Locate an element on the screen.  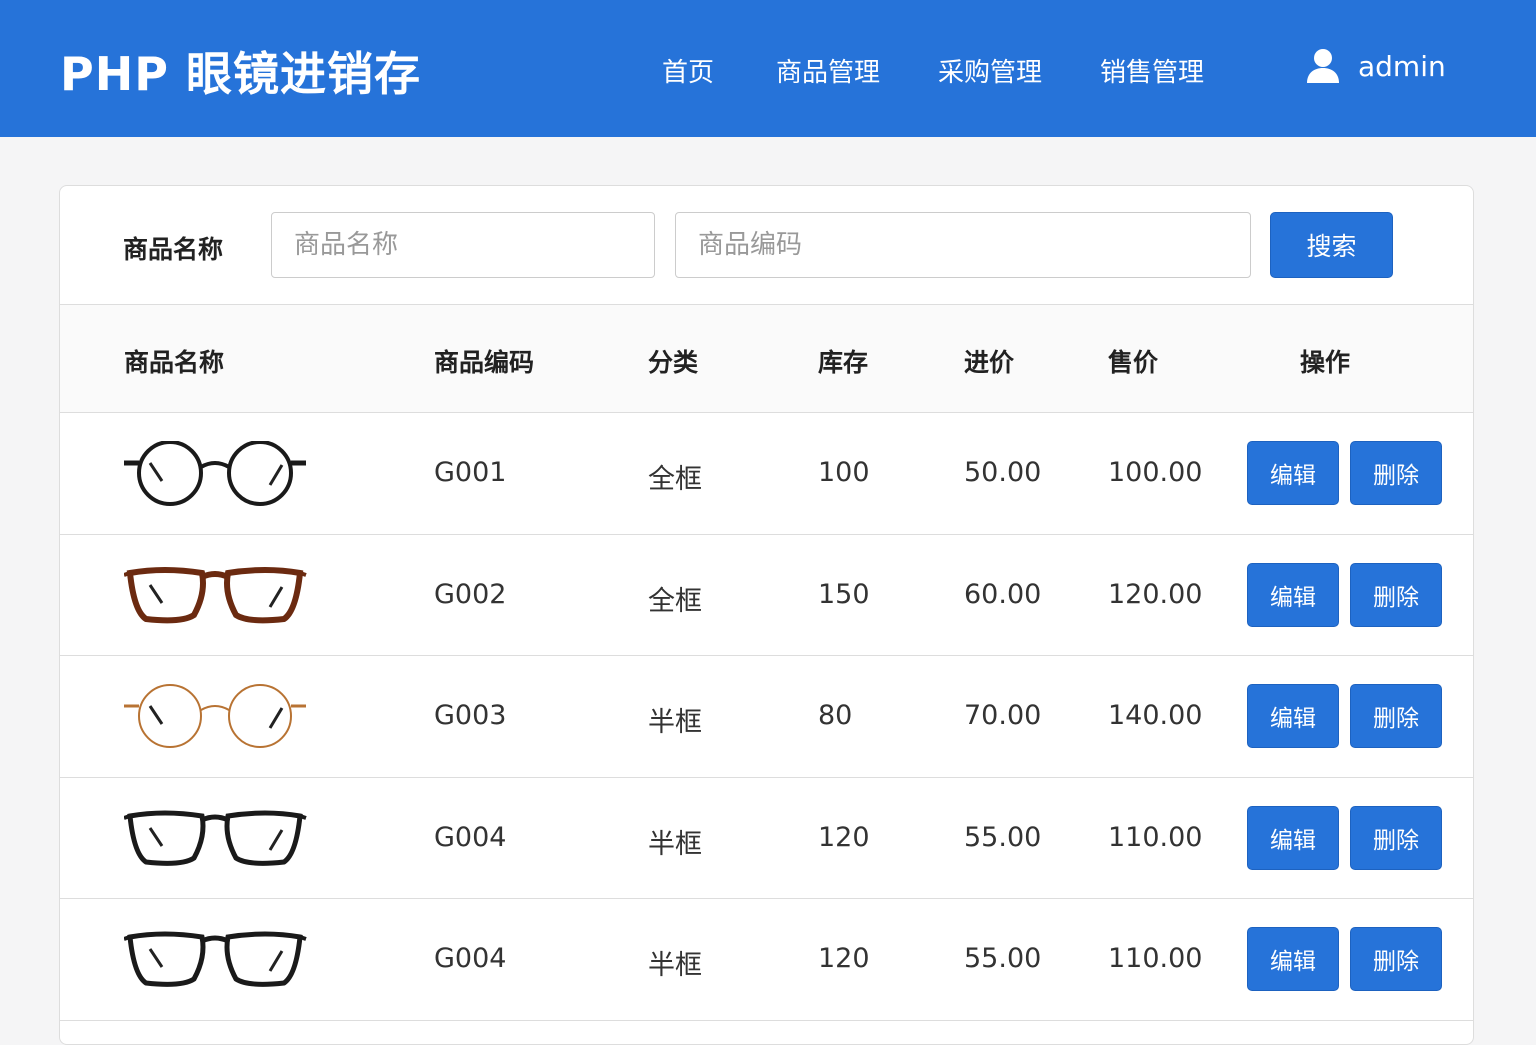
cell-price: 120.00 is located at coordinates (1155, 594).